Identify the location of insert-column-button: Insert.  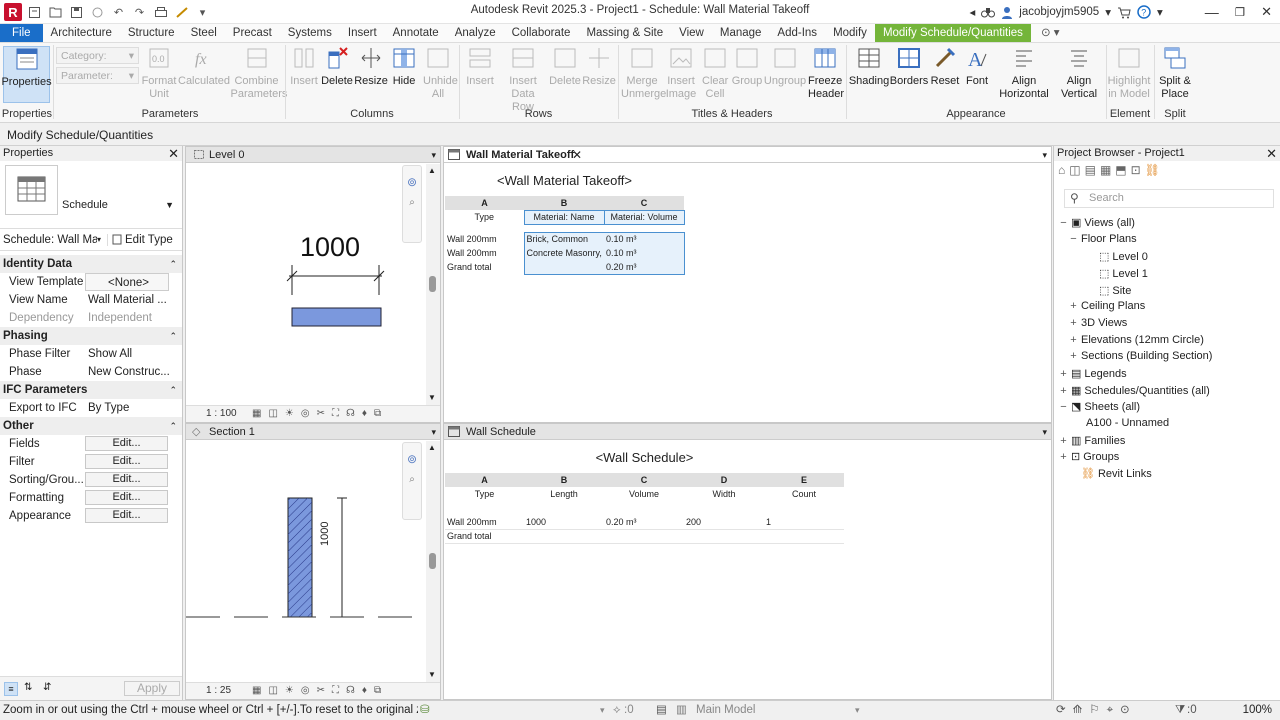
(304, 67).